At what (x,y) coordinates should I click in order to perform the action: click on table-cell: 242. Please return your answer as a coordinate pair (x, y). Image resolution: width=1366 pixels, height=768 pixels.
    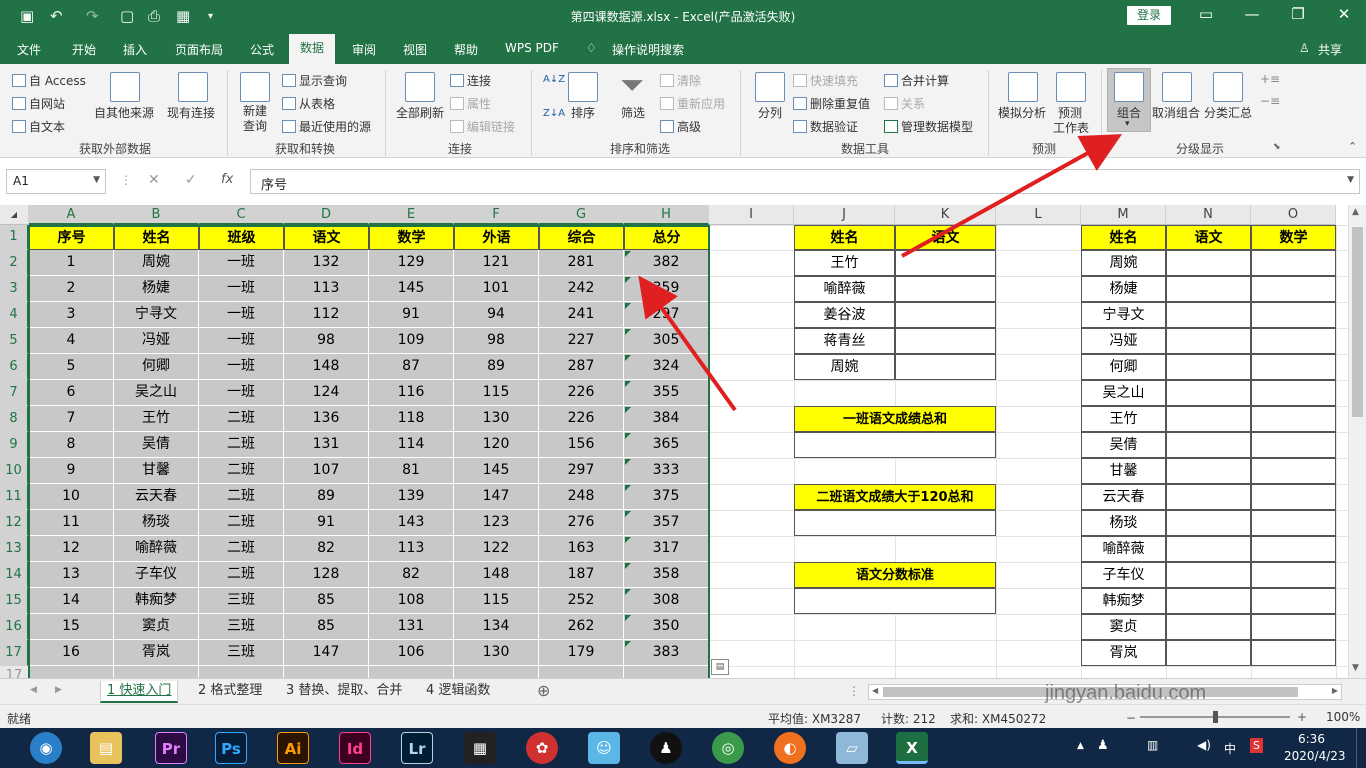
    Looking at the image, I should click on (581, 289).